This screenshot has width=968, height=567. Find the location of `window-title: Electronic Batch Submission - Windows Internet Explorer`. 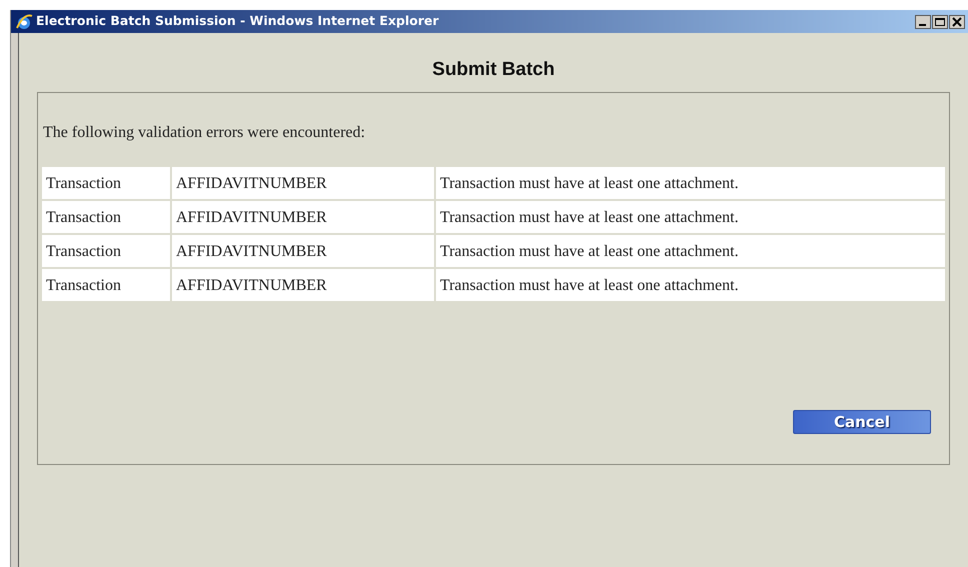

window-title: Electronic Batch Submission - Windows Internet Explorer is located at coordinates (237, 21).